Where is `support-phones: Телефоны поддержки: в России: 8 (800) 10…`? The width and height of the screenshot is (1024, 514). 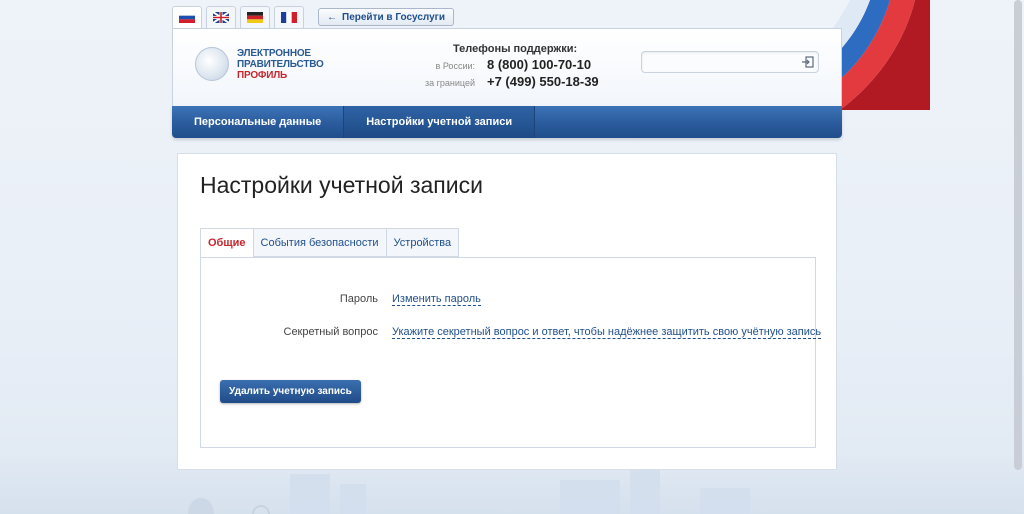
support-phones: Телефоны поддержки: в России: 8 (800) 10… is located at coordinates (512, 66).